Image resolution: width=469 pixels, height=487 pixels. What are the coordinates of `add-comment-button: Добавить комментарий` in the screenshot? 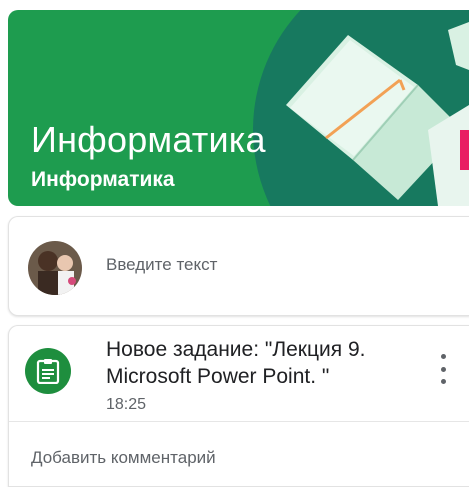 It's located at (123, 458).